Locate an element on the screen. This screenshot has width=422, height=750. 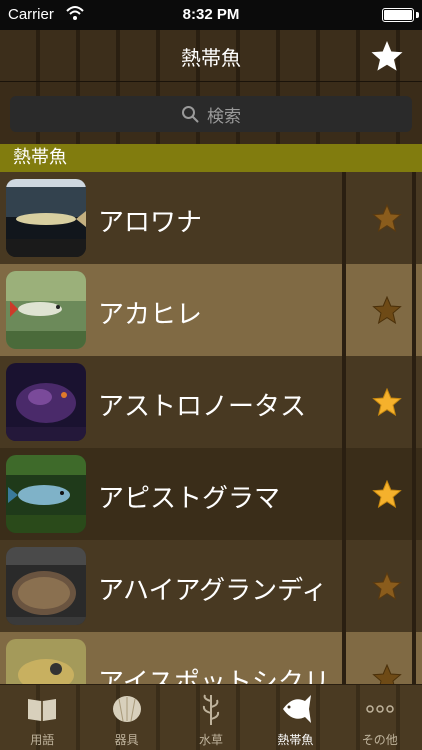
search-placeholder: 検索 is located at coordinates (224, 116).